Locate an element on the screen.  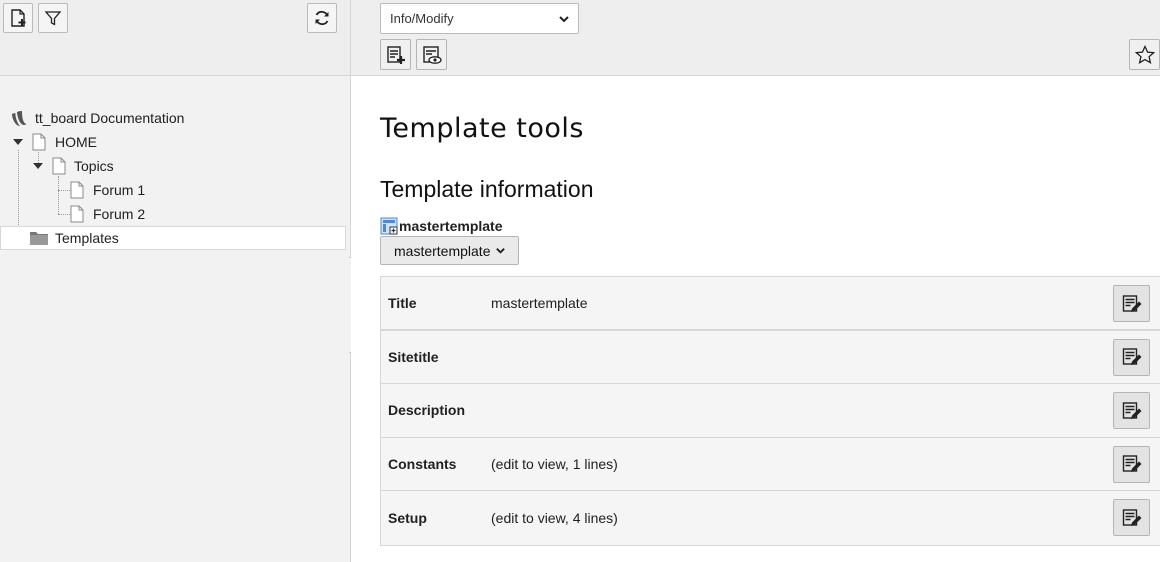
filter-icon is located at coordinates (53, 18).